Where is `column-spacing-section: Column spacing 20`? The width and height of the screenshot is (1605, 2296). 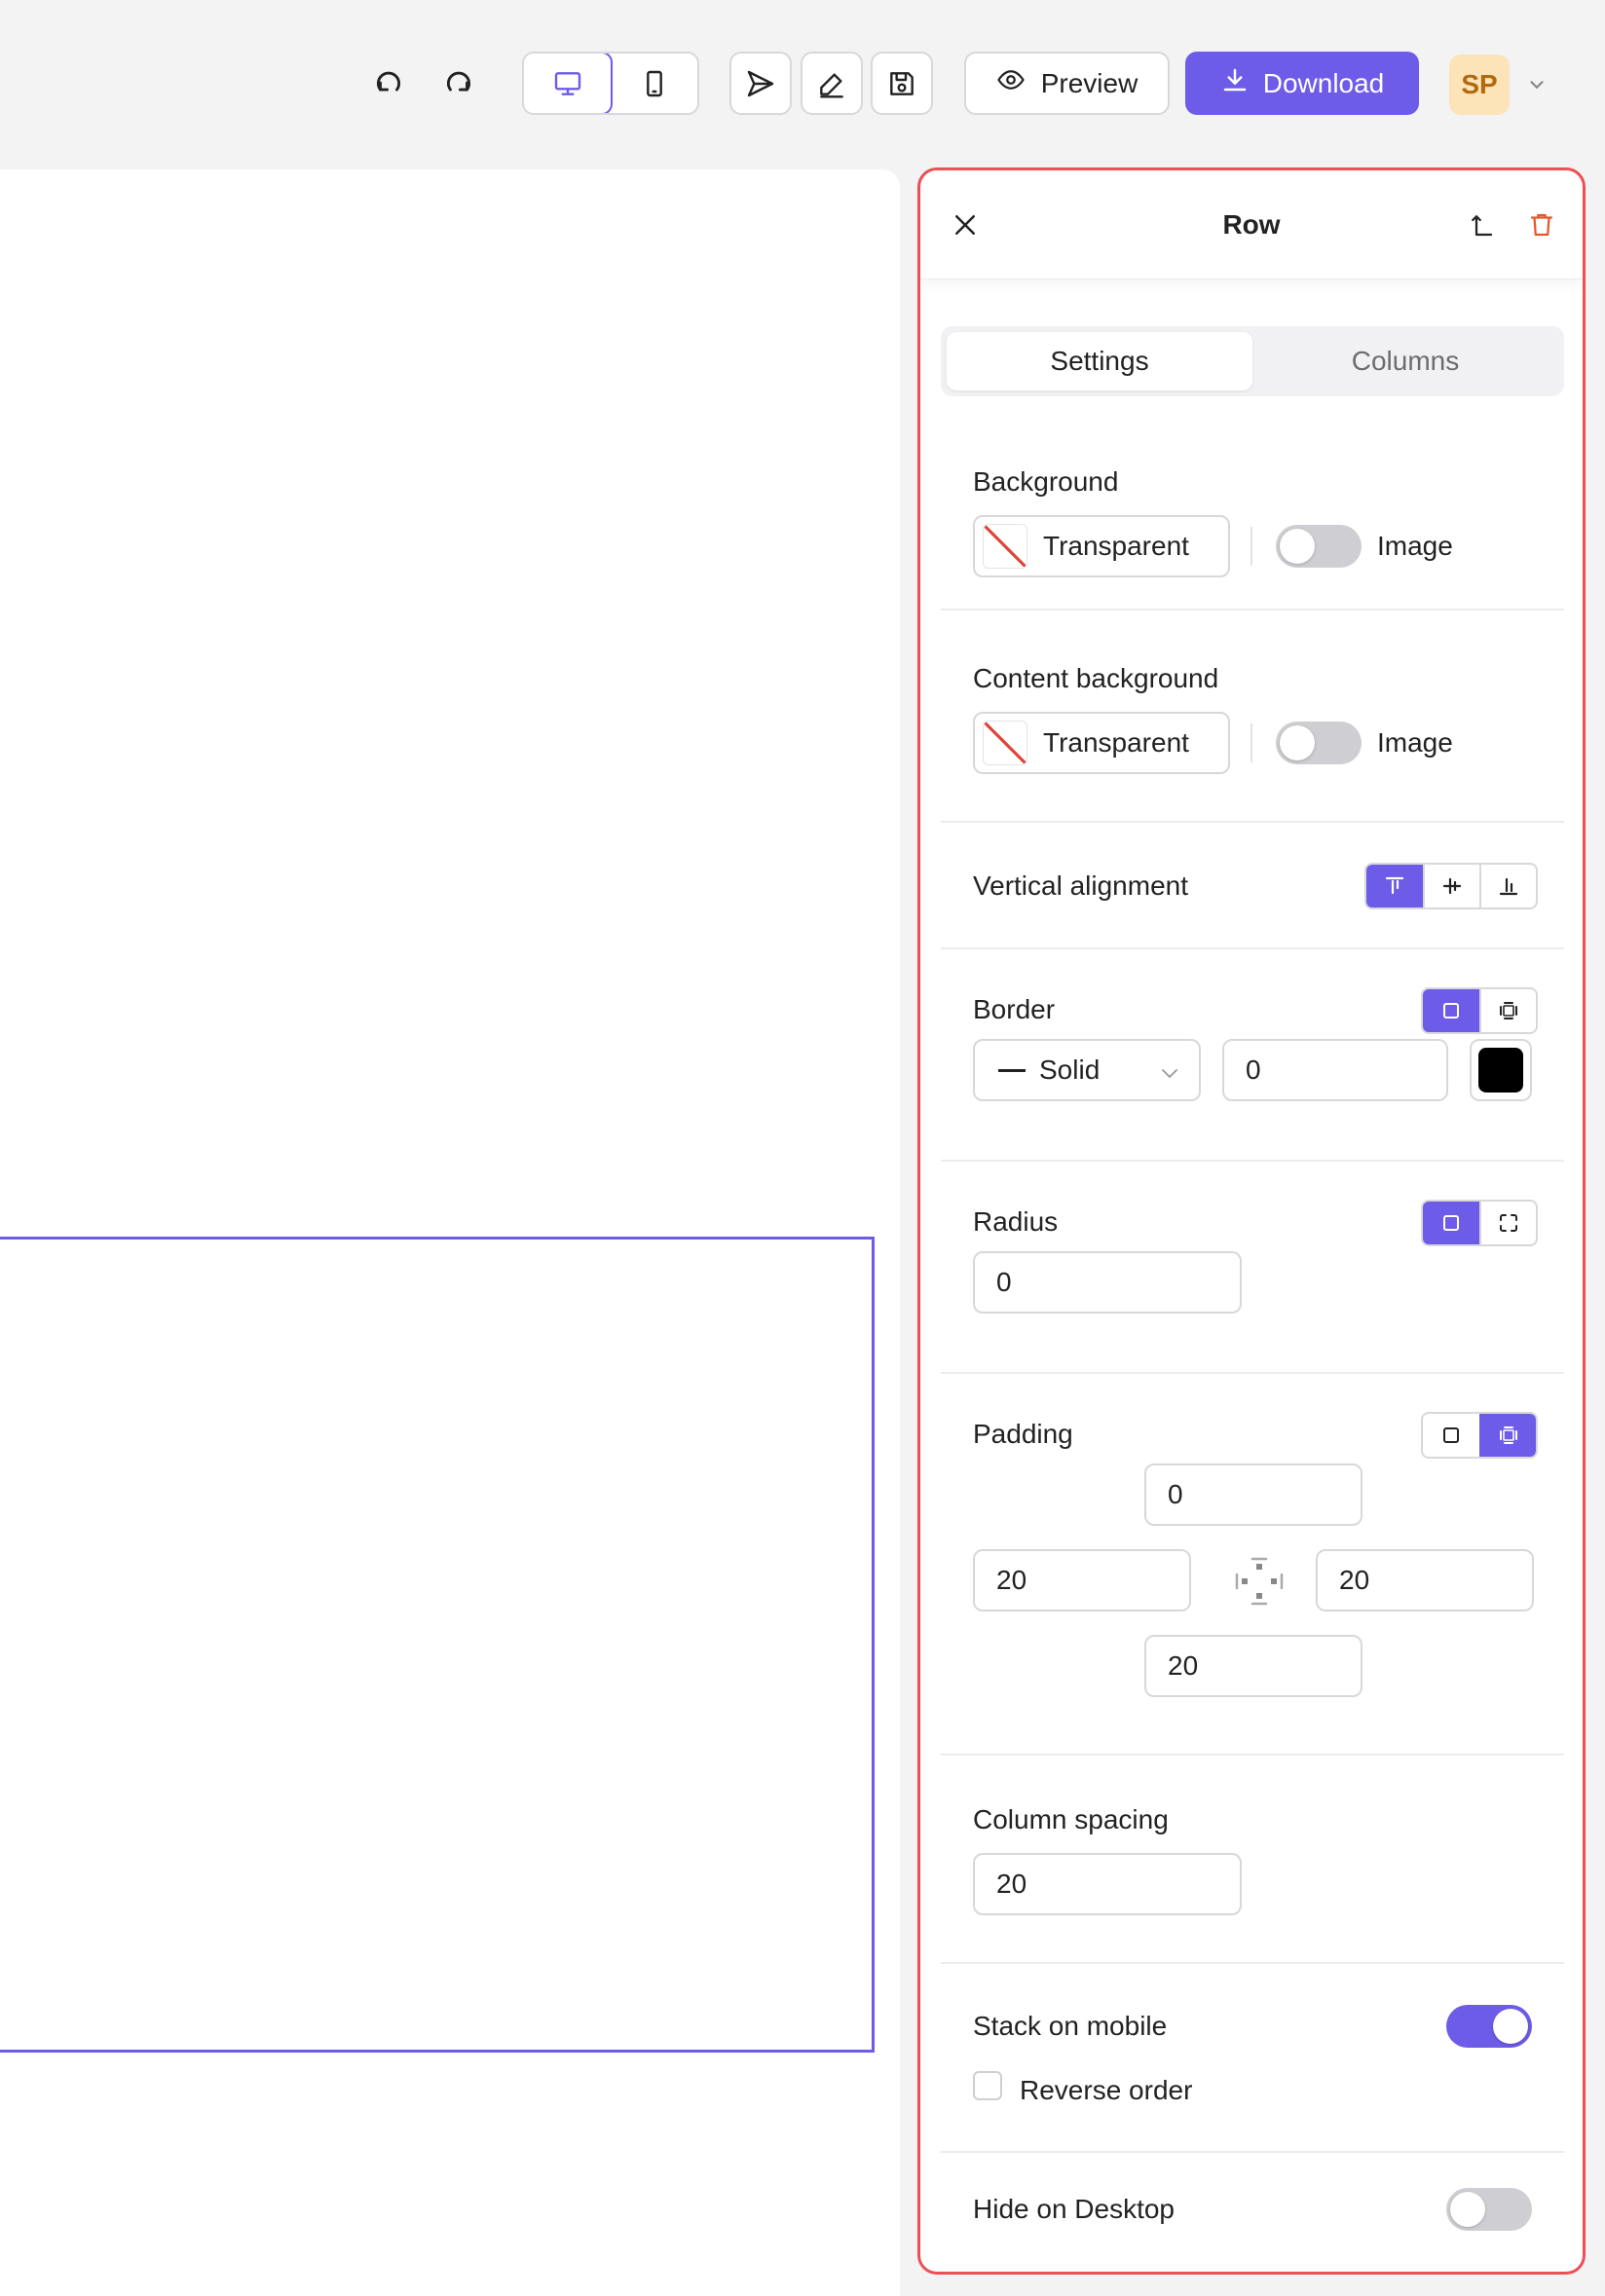
column-spacing-section: Column spacing 20 is located at coordinates (1252, 1860).